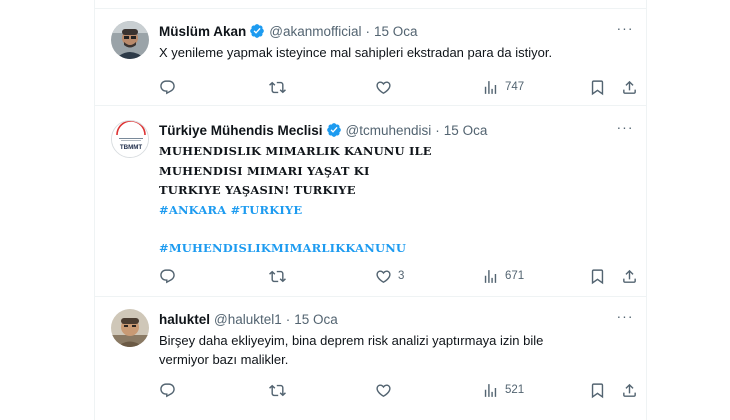 The image size is (730, 420). What do you see at coordinates (267, 210) in the screenshot?
I see `hashtag-link: #TURKIYE` at bounding box center [267, 210].